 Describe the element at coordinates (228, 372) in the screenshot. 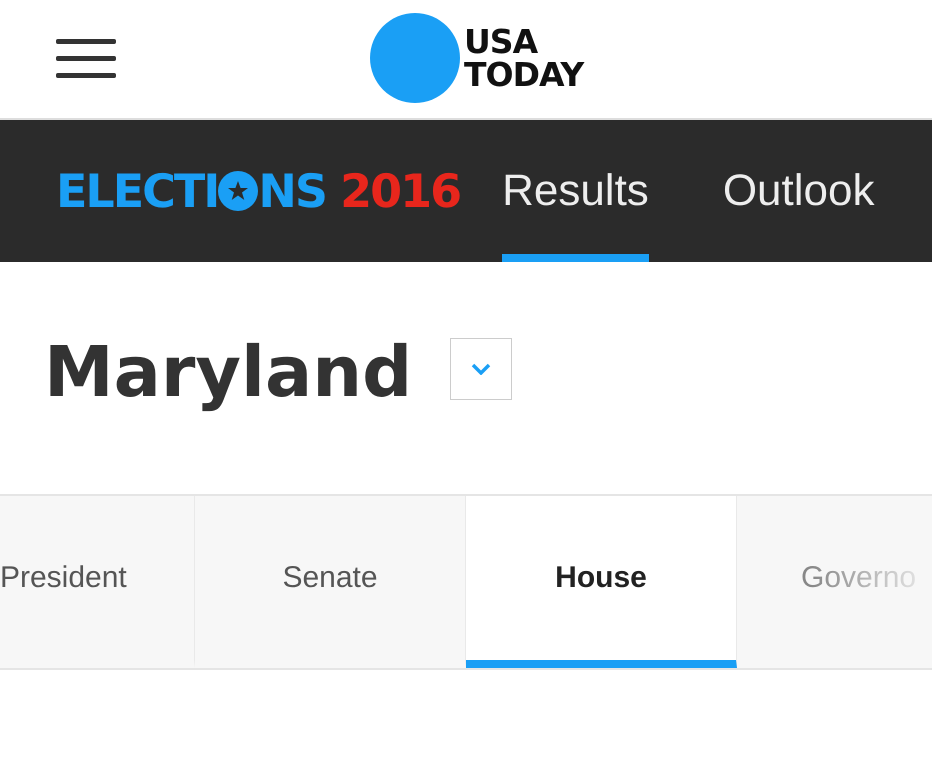

I see `state-title: Maryland` at that location.